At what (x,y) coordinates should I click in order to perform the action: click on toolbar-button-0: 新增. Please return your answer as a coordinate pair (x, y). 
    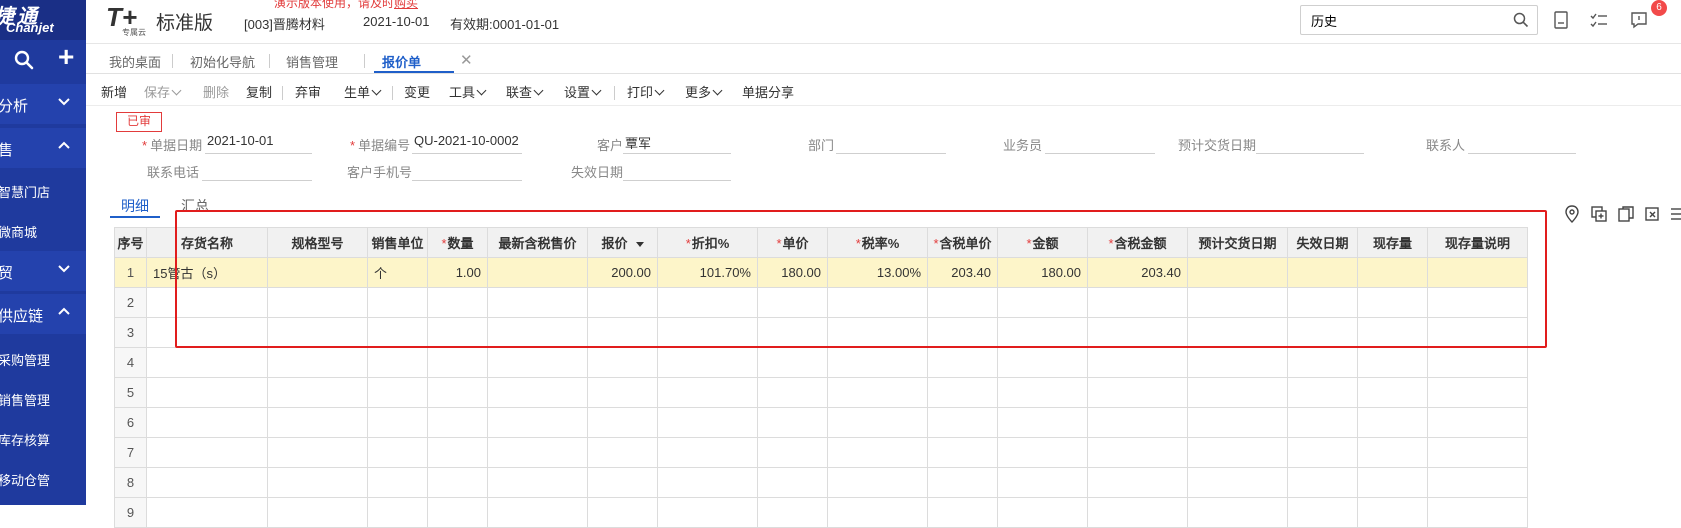
    Looking at the image, I should click on (114, 91).